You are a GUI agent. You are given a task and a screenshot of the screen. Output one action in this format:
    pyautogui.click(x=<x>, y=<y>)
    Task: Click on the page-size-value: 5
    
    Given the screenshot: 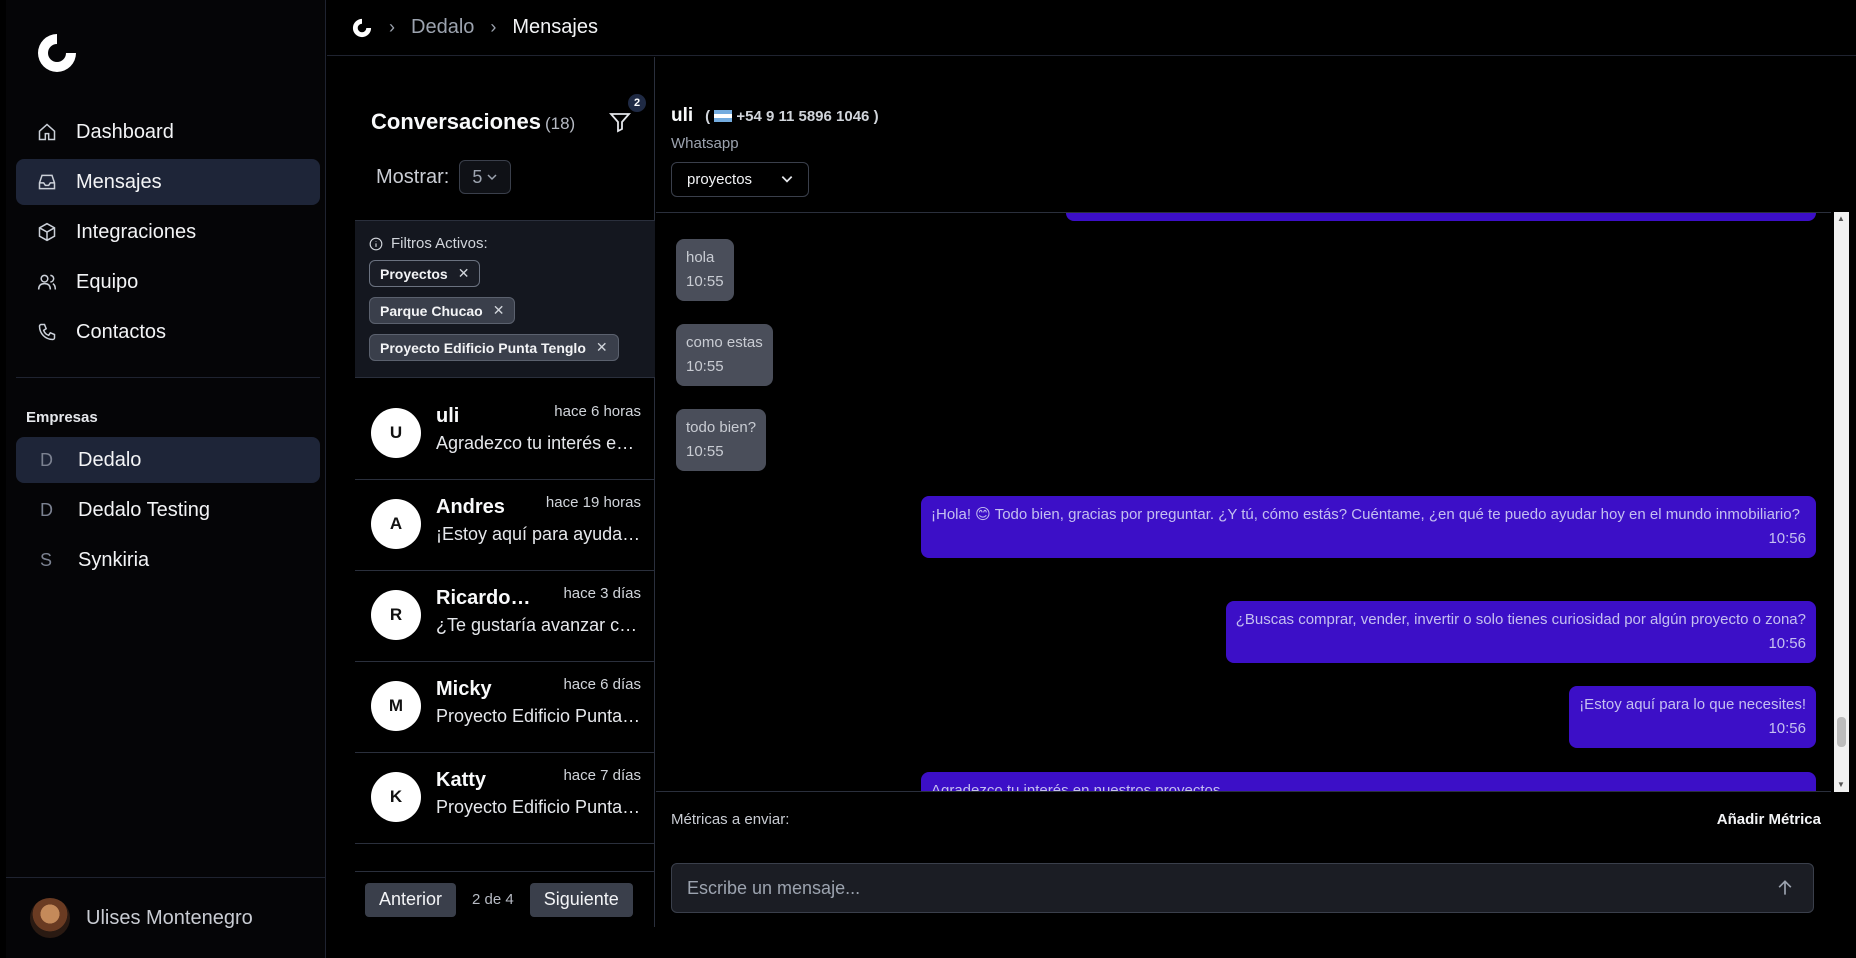 What is the action you would take?
    pyautogui.click(x=477, y=176)
    